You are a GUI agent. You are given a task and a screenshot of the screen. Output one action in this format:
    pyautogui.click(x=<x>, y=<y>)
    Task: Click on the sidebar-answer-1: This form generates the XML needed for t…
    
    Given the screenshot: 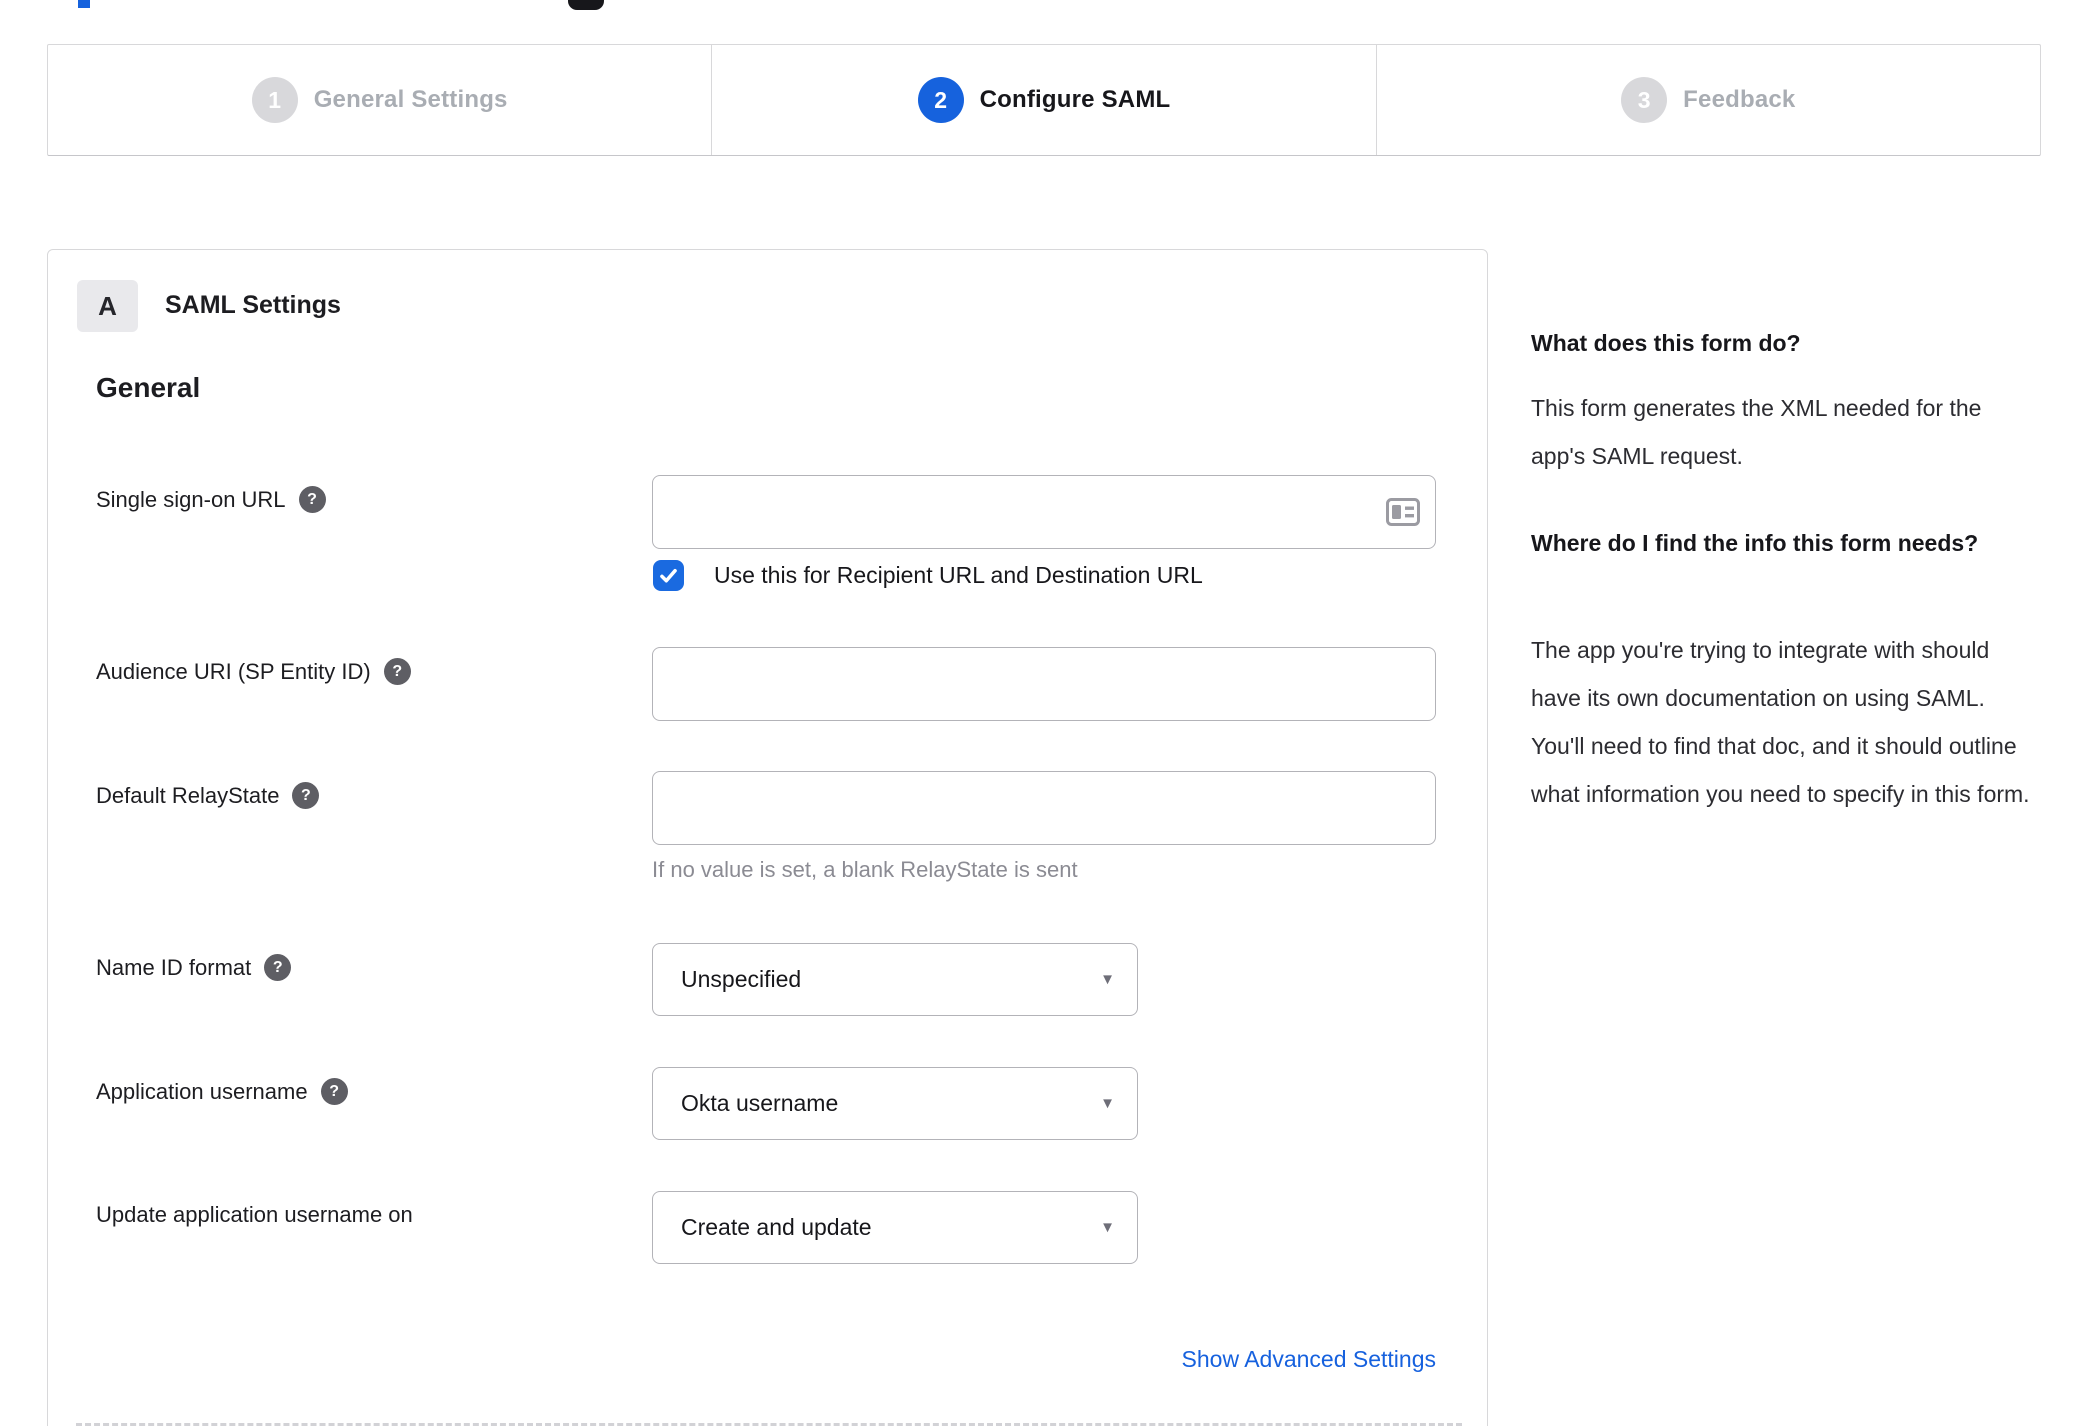 What is the action you would take?
    pyautogui.click(x=1756, y=432)
    